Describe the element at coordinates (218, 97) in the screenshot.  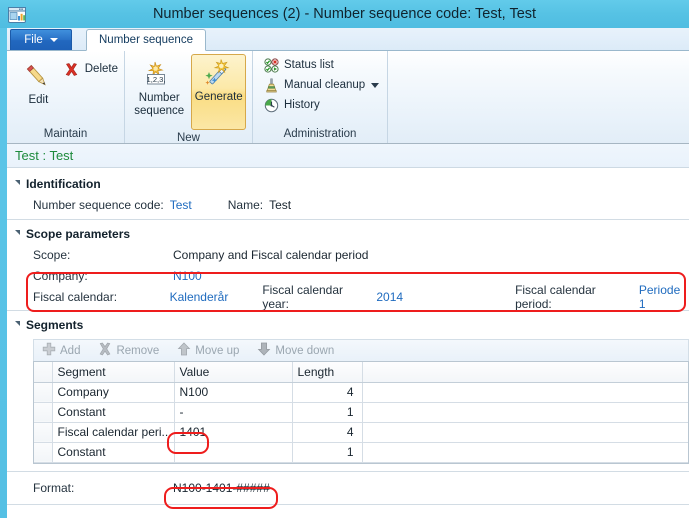
I see `generate-button-label: Generate` at that location.